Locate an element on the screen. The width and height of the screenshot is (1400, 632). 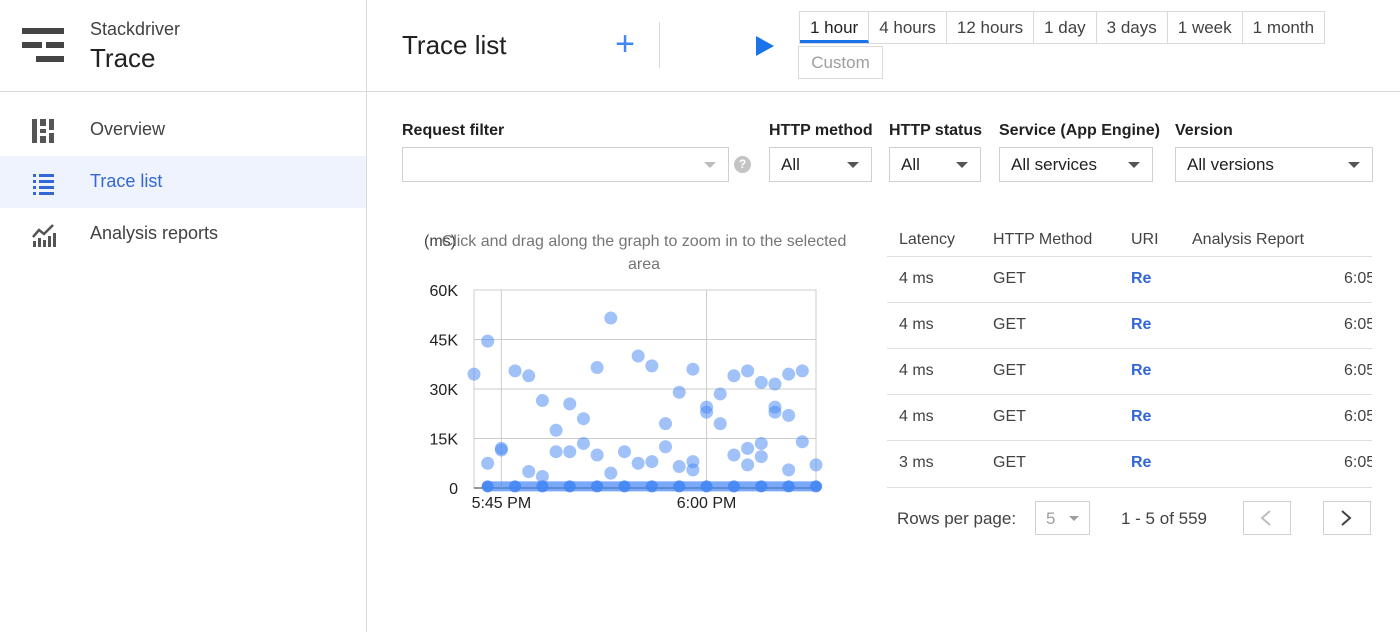
y-tick-label: 30K is located at coordinates (444, 390).